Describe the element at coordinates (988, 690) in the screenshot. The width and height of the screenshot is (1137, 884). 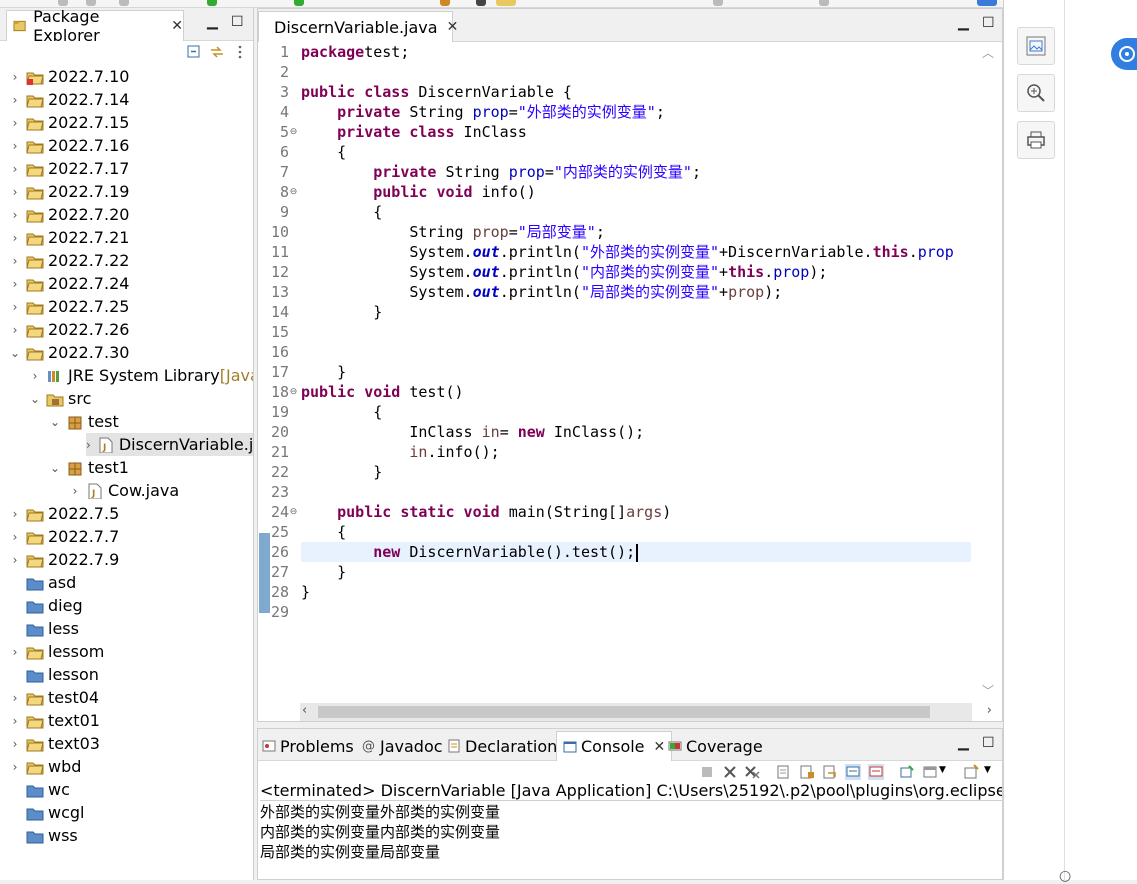
I see `scroll-down-icon: ﹀` at that location.